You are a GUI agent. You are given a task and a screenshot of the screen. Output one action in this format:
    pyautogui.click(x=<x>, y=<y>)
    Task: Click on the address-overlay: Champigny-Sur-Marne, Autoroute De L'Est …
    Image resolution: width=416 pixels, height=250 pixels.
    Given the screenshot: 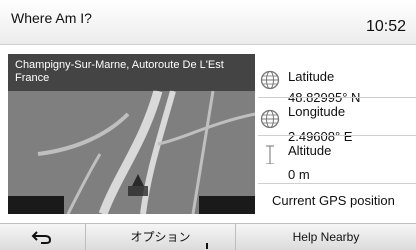 What is the action you would take?
    pyautogui.click(x=131, y=72)
    